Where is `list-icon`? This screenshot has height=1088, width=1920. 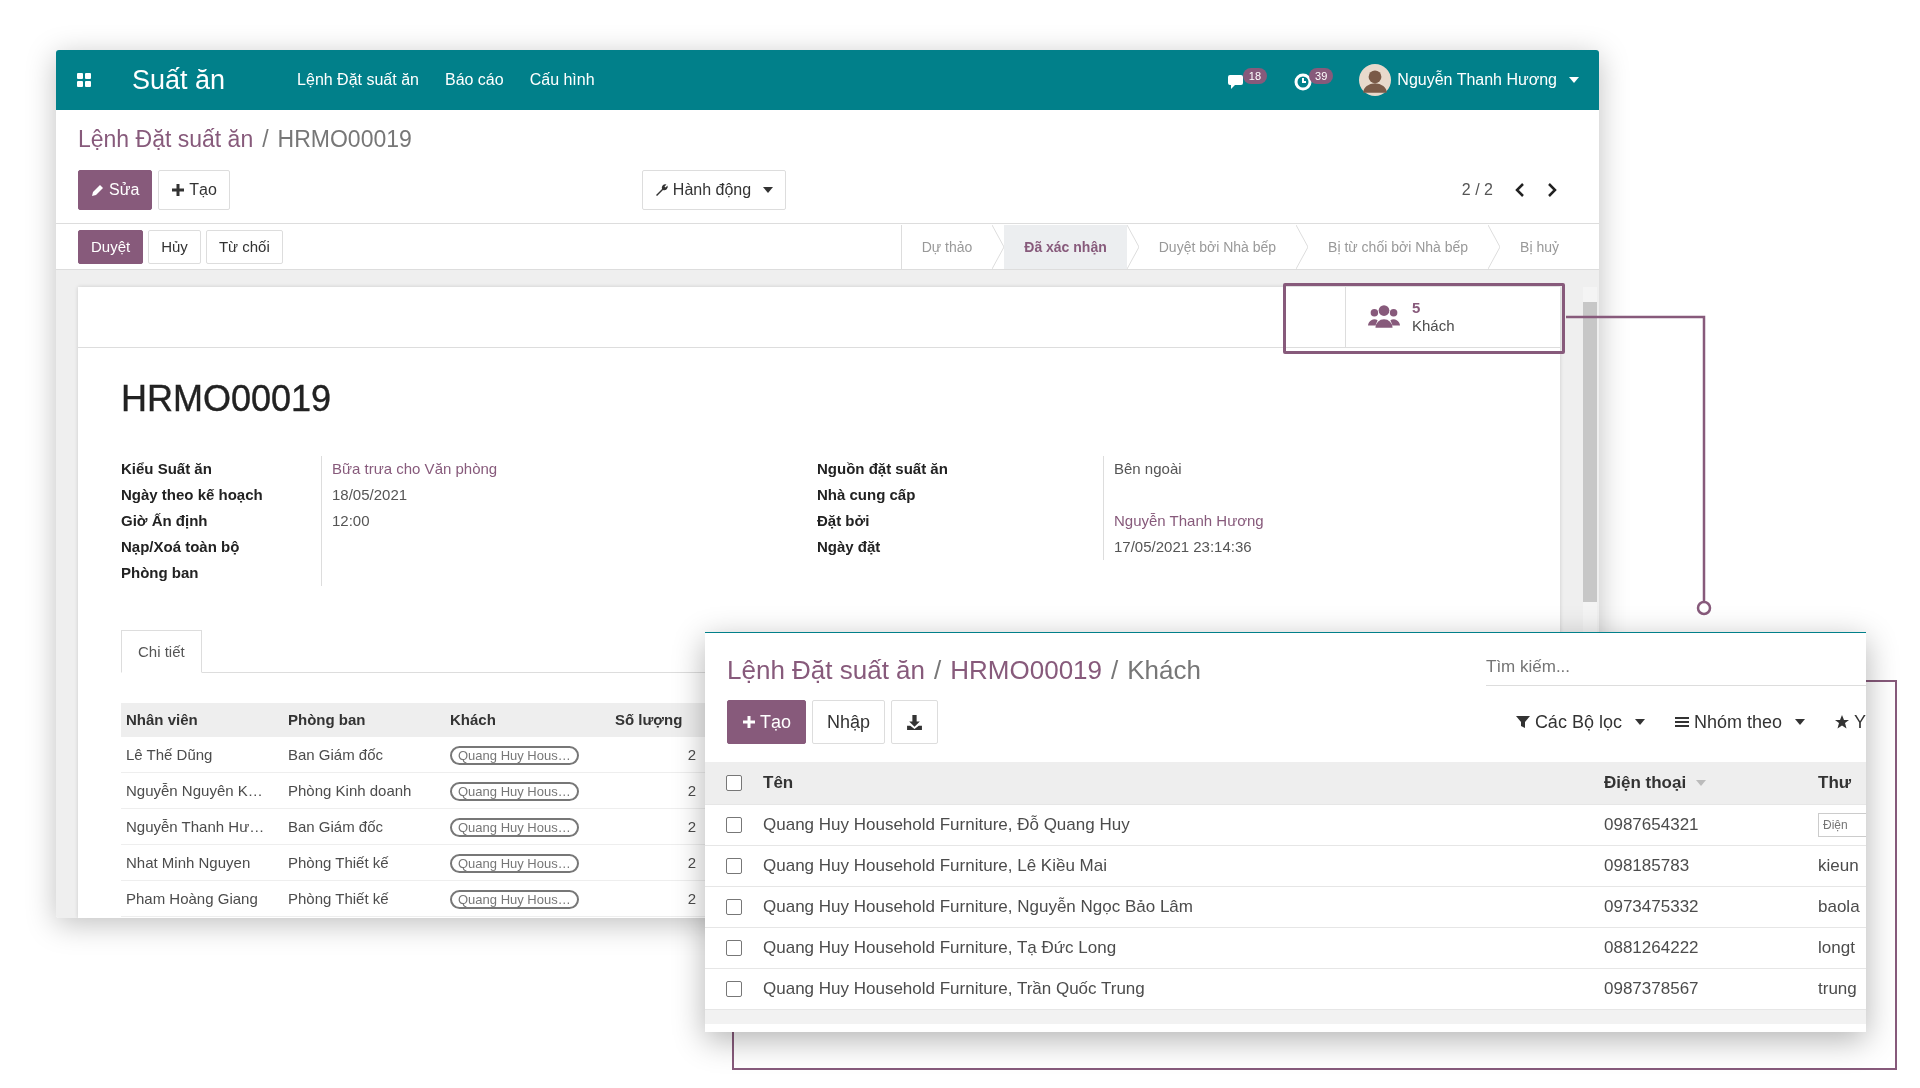 list-icon is located at coordinates (1681, 722).